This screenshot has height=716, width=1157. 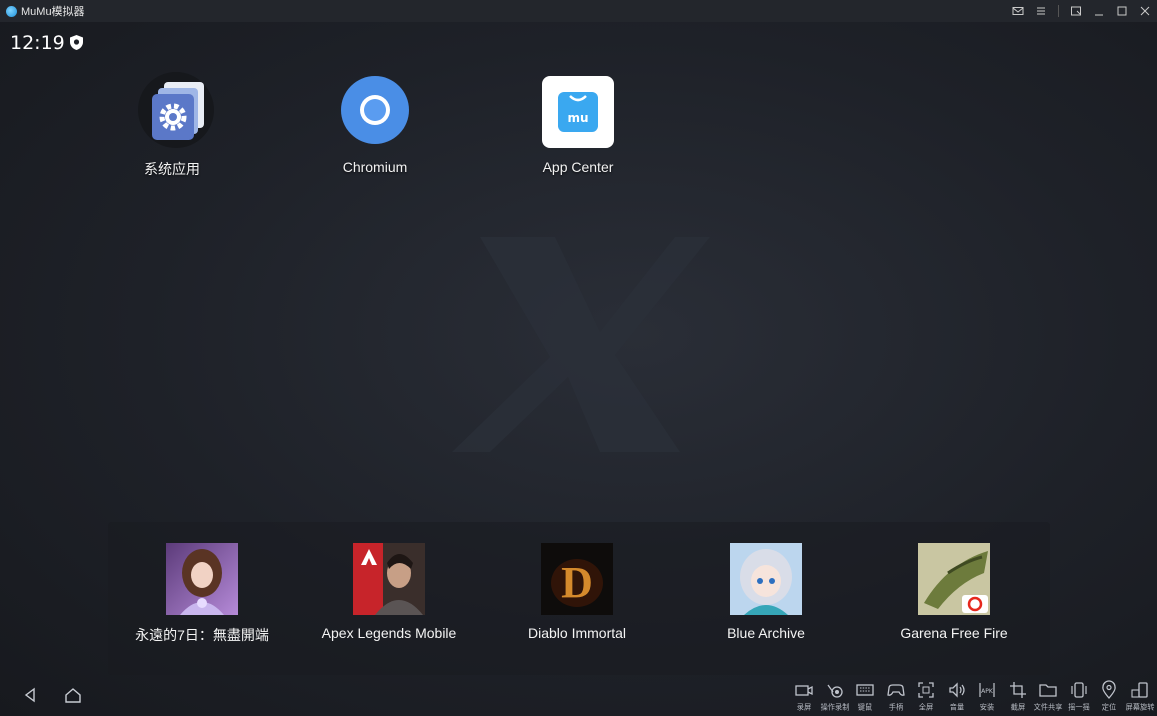 I want to click on tool-location: 定位, so click(x=1109, y=696).